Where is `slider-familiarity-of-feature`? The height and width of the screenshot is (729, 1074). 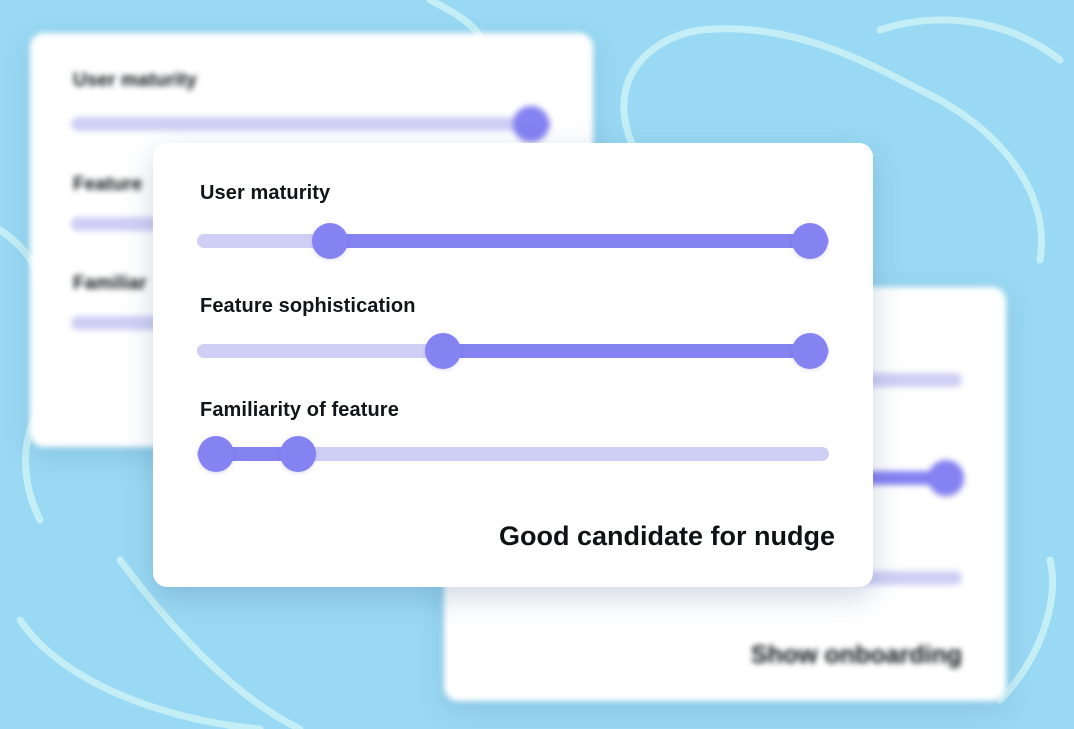
slider-familiarity-of-feature is located at coordinates (513, 454).